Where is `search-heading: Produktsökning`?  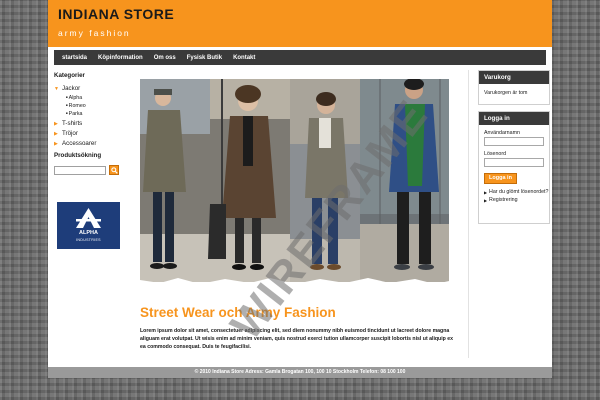 search-heading: Produktsökning is located at coordinates (78, 155).